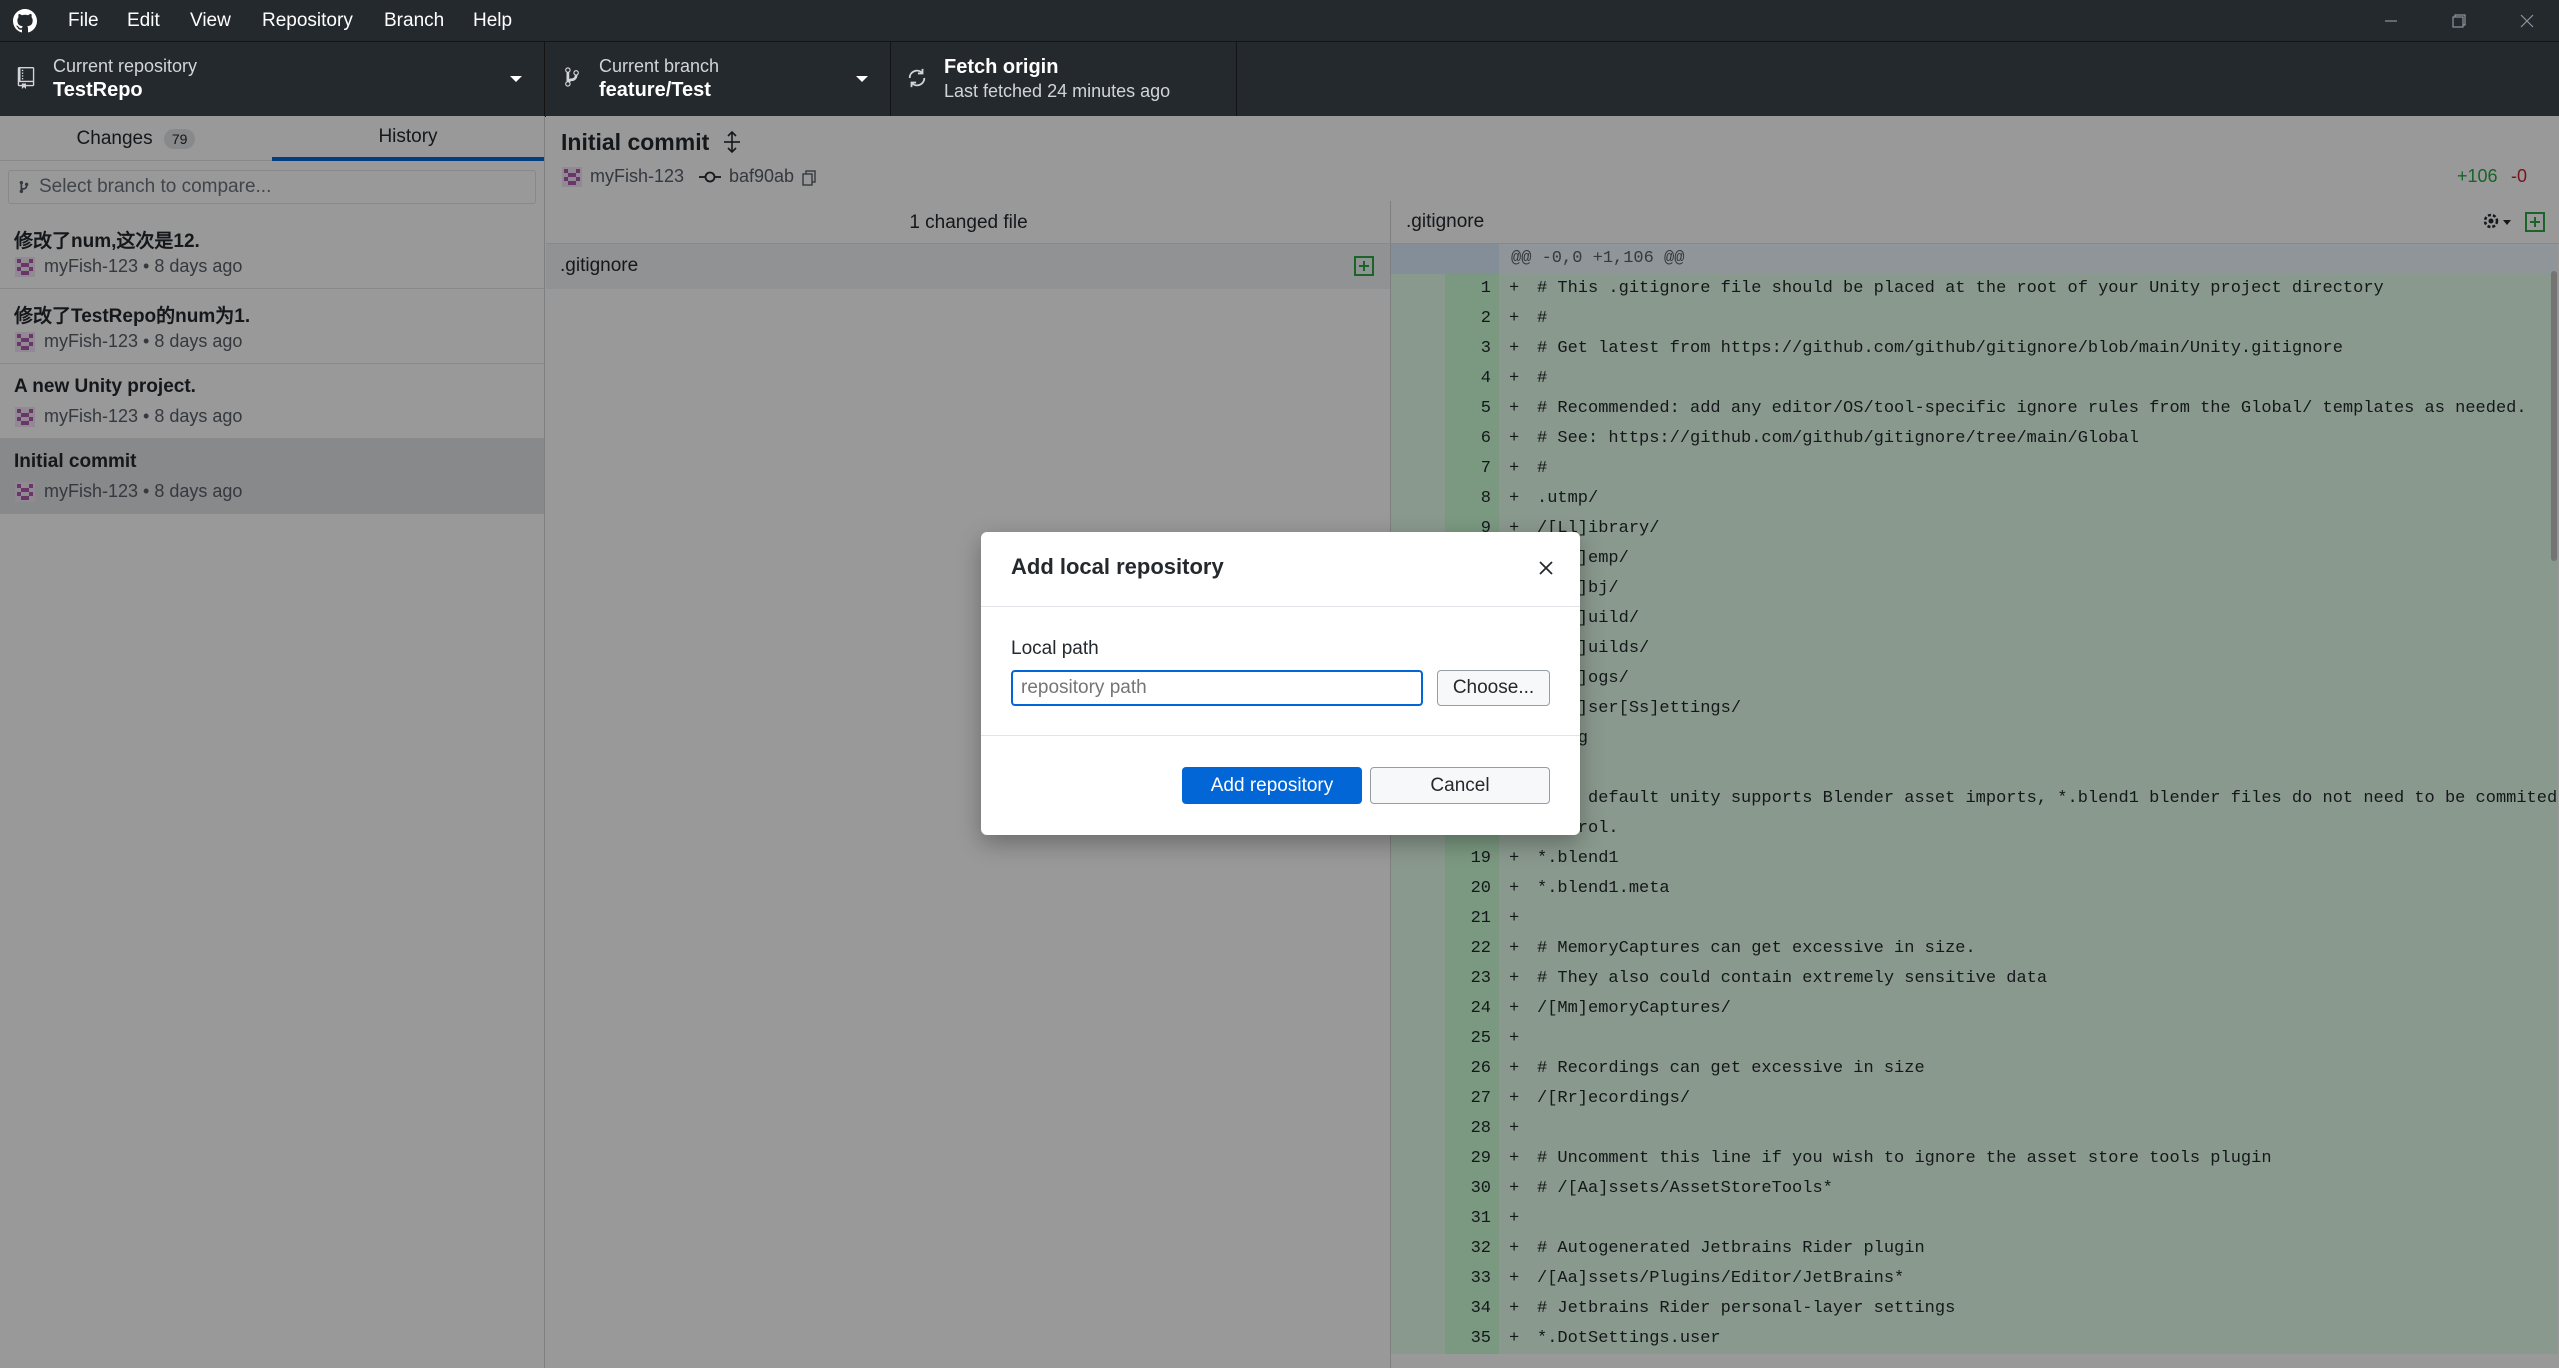  I want to click on current-branch-name: feature/Test, so click(655, 90).